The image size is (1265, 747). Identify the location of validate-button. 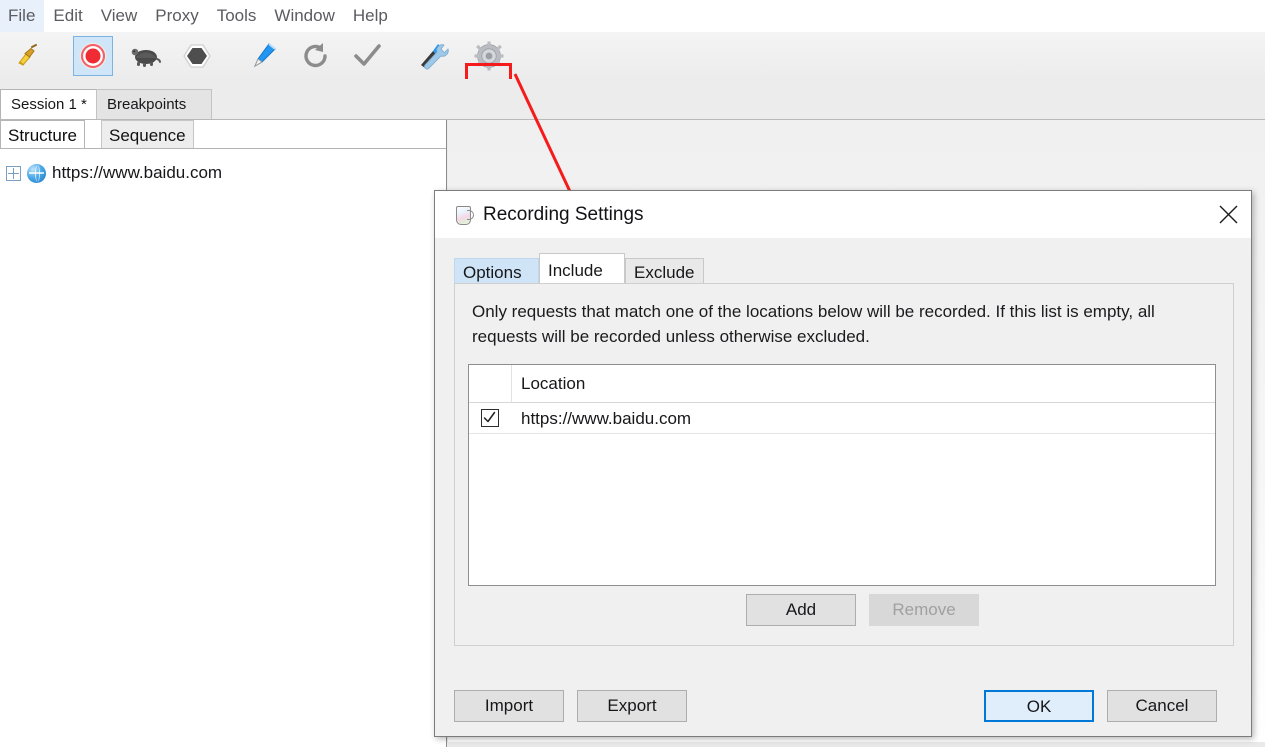
(367, 56).